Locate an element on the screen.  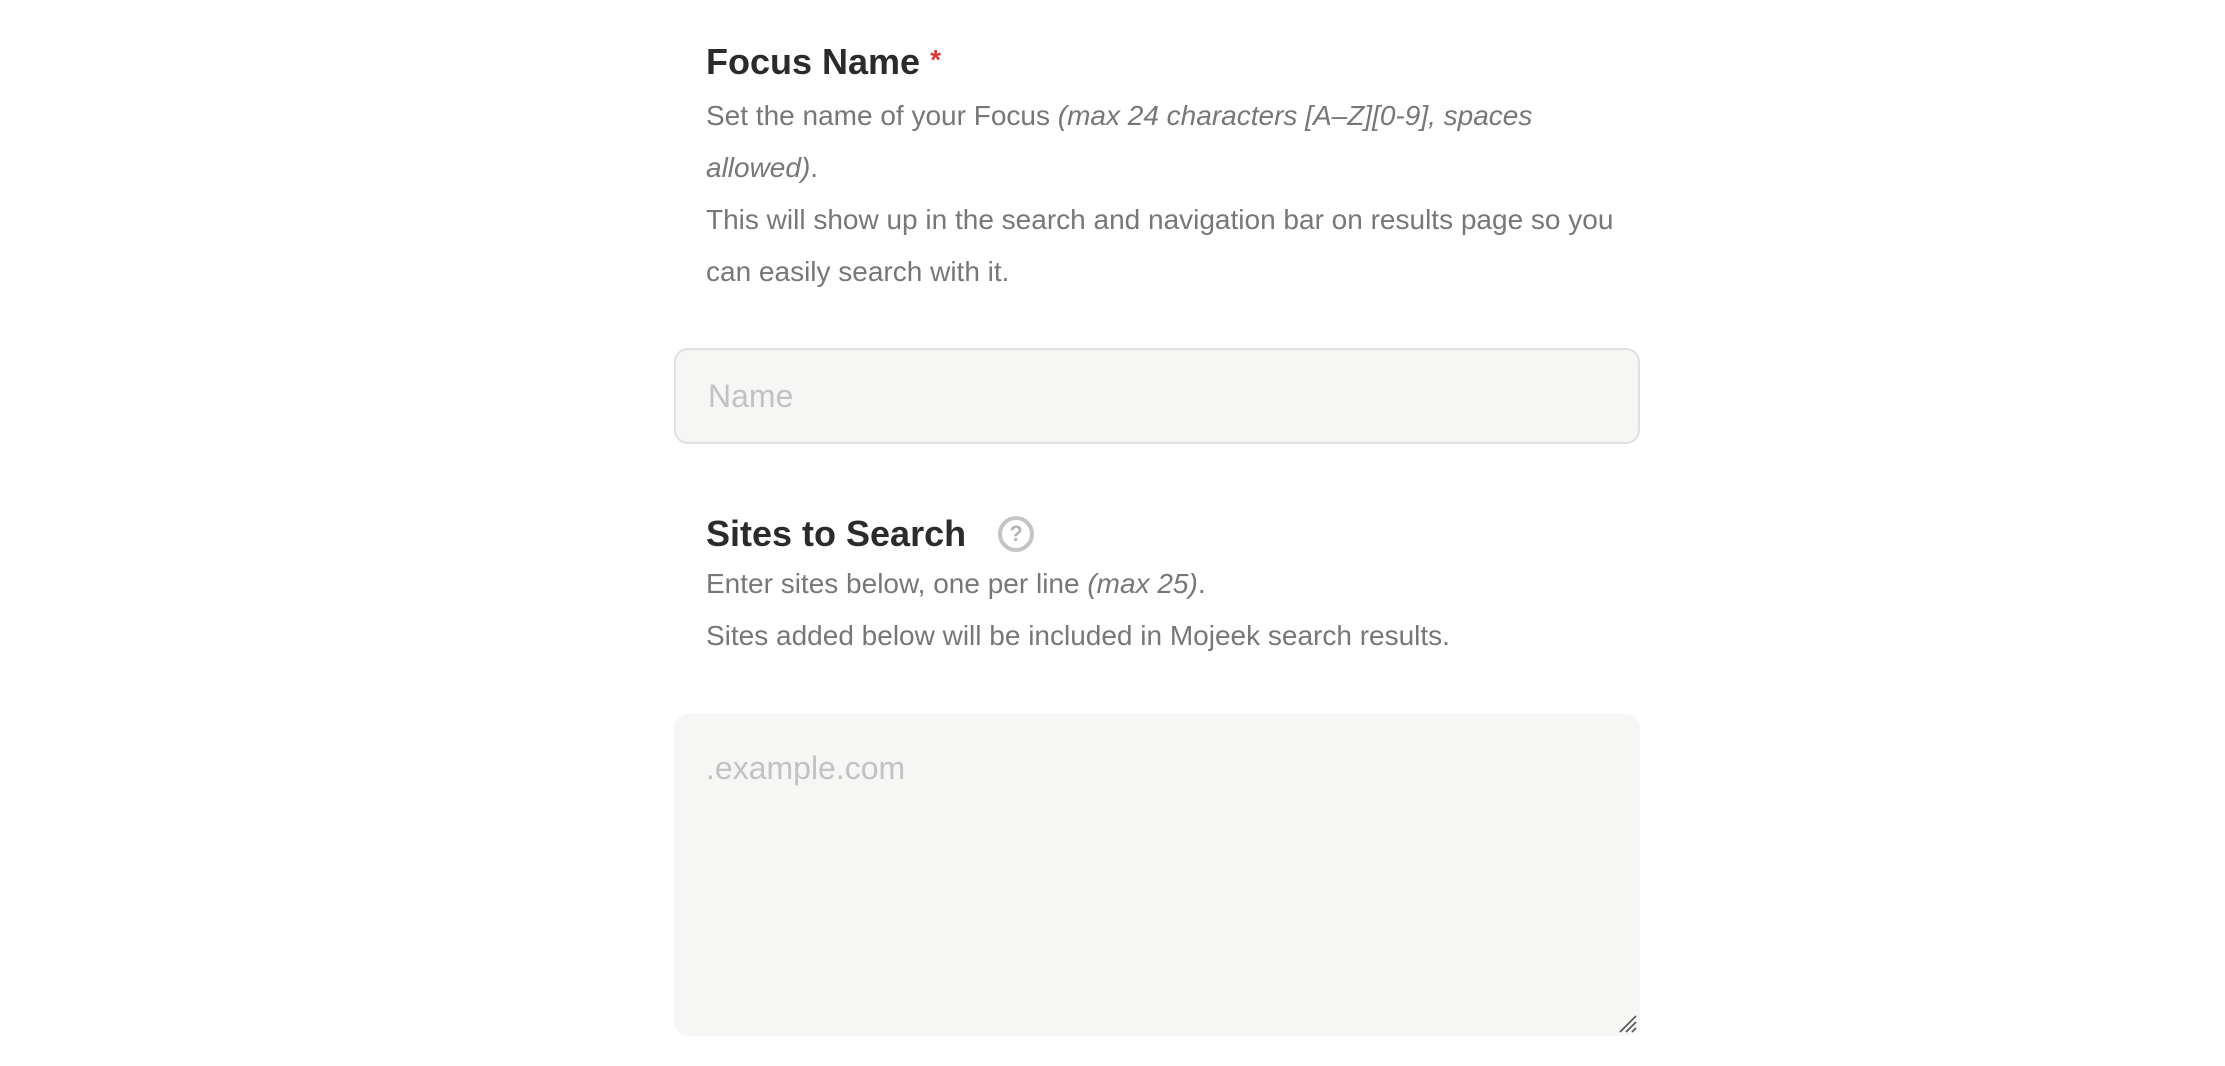
focus-name-input is located at coordinates (1157, 396).